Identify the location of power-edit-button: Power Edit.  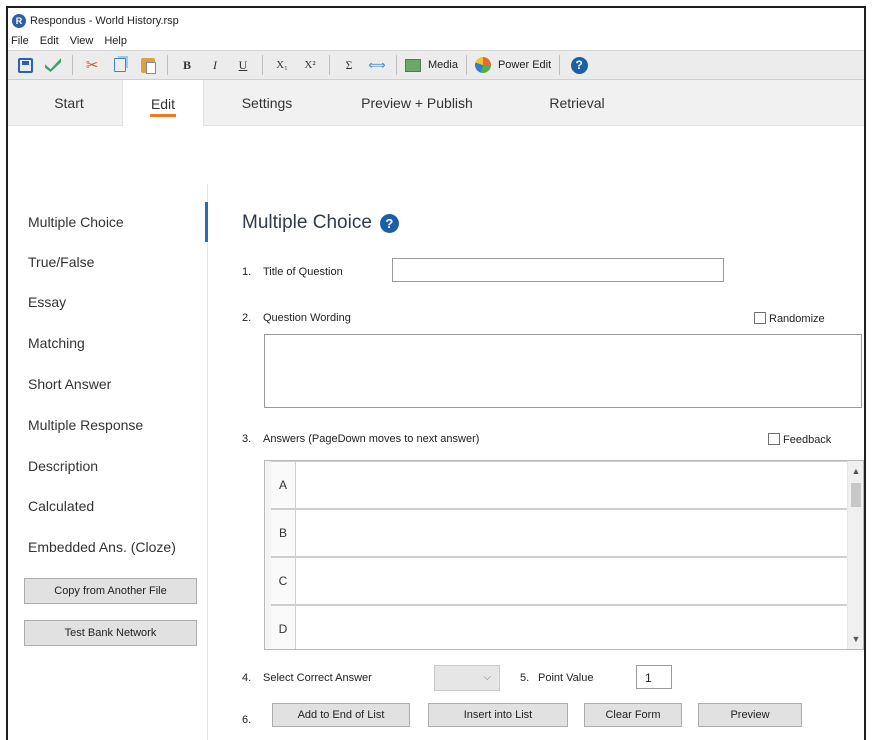
(513, 65).